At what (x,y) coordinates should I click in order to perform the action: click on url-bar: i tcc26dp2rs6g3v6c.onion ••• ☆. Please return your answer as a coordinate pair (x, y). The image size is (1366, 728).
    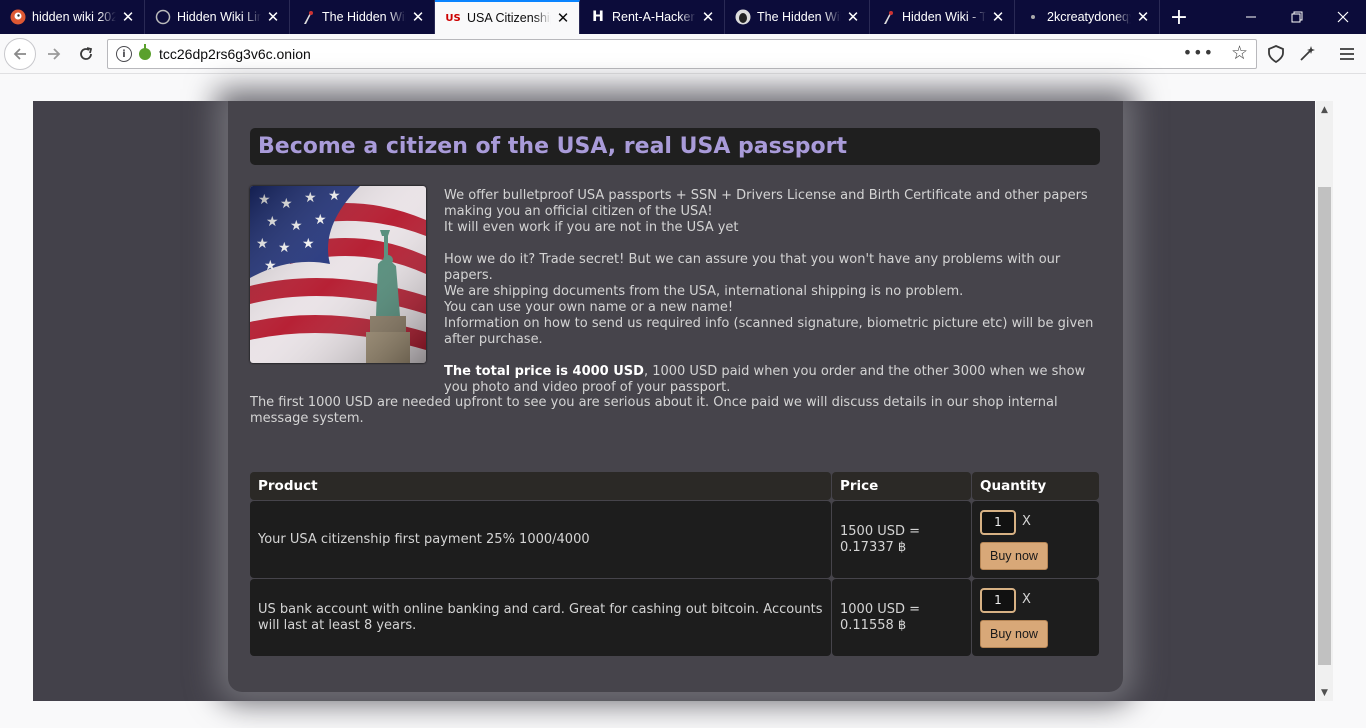
    Looking at the image, I should click on (682, 54).